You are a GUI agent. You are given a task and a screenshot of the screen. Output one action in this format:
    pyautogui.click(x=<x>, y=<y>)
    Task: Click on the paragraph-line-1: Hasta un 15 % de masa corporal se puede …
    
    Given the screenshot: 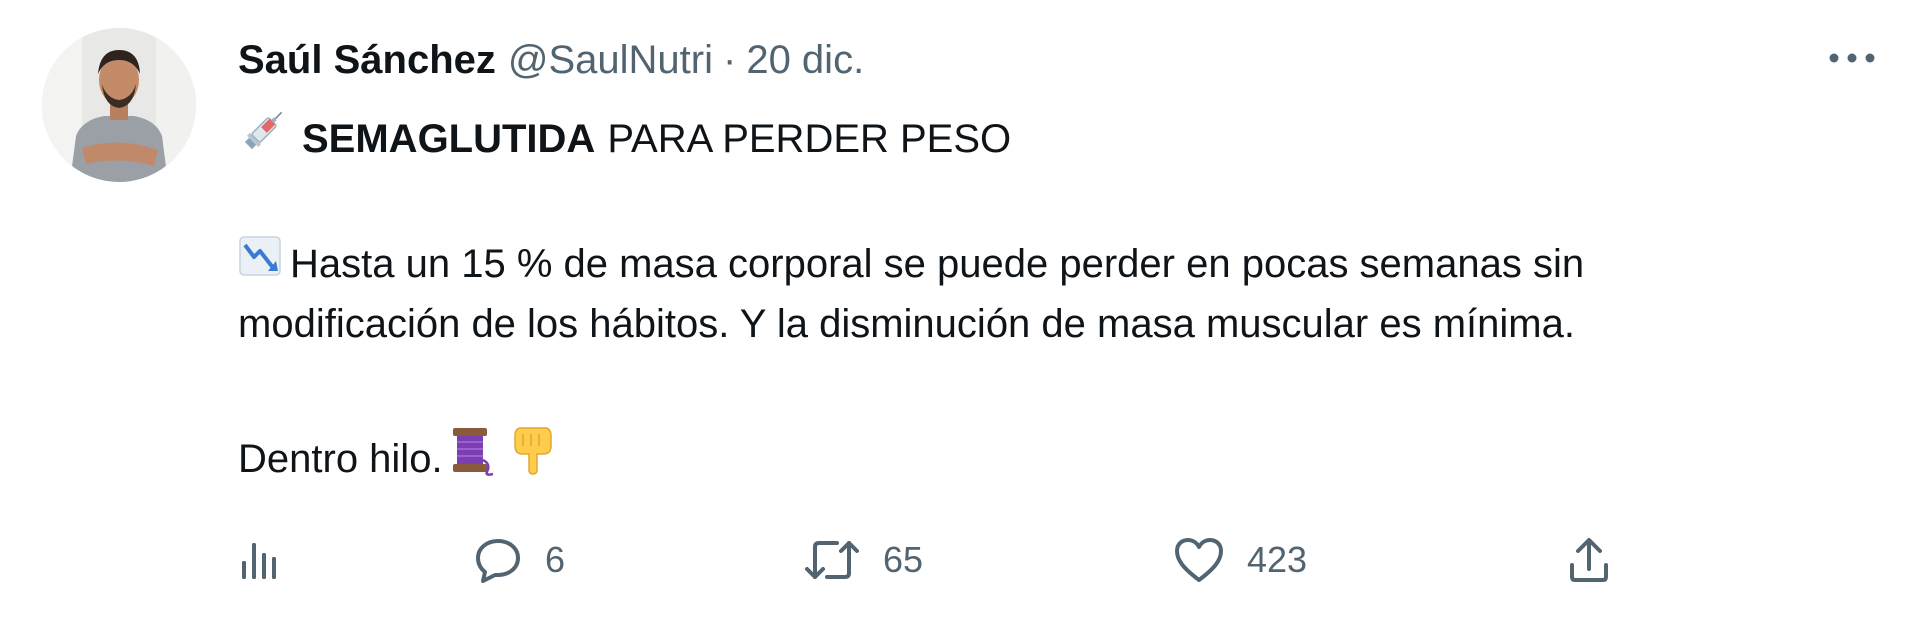 What is the action you would take?
    pyautogui.click(x=937, y=264)
    